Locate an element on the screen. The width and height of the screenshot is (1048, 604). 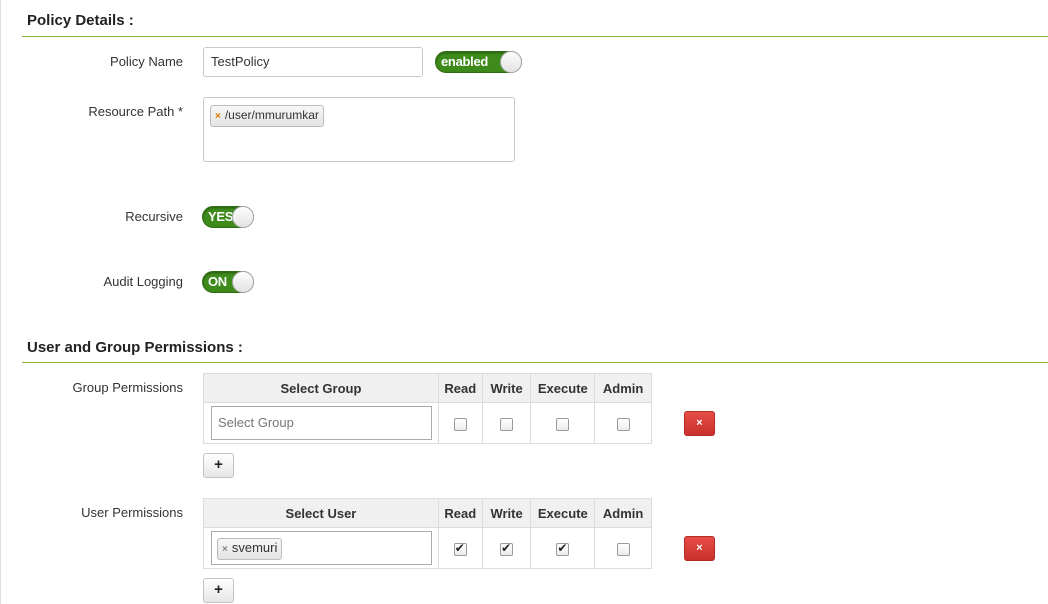
table-row: Select Group is located at coordinates (427, 423).